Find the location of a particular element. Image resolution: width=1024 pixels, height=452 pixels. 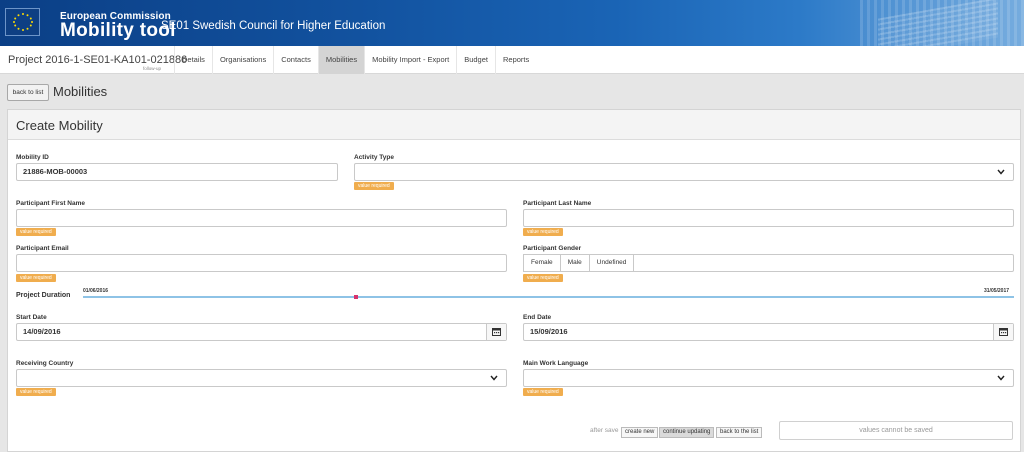

app-title: Mobility tool is located at coordinates (118, 30).